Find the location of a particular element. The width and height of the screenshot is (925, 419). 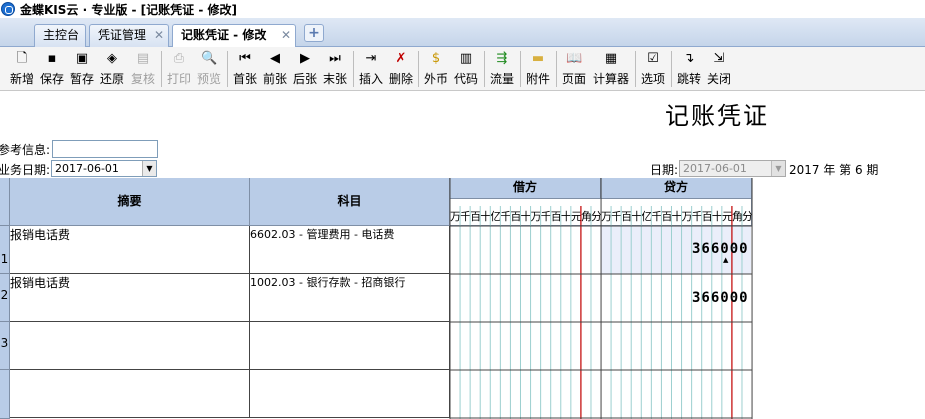

restore-icon: ◈ is located at coordinates (112, 58).